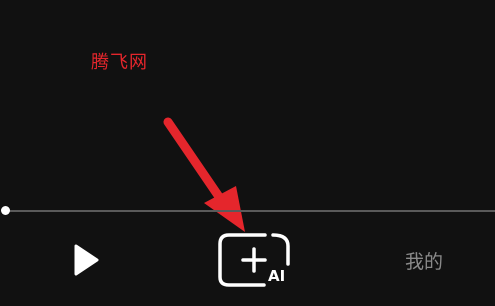  I want to click on tab-me: 我的, so click(424, 260).